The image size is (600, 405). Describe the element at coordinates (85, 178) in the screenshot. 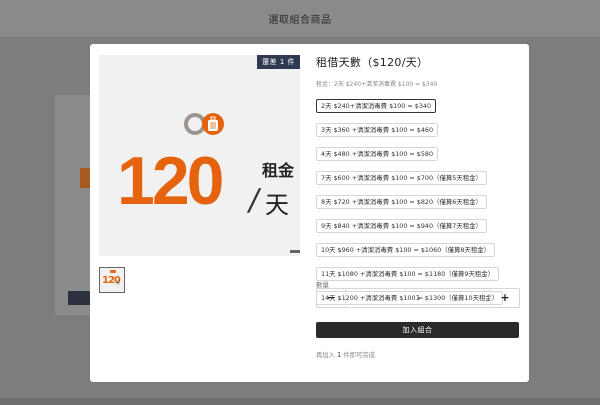

I see `background-product-image` at that location.